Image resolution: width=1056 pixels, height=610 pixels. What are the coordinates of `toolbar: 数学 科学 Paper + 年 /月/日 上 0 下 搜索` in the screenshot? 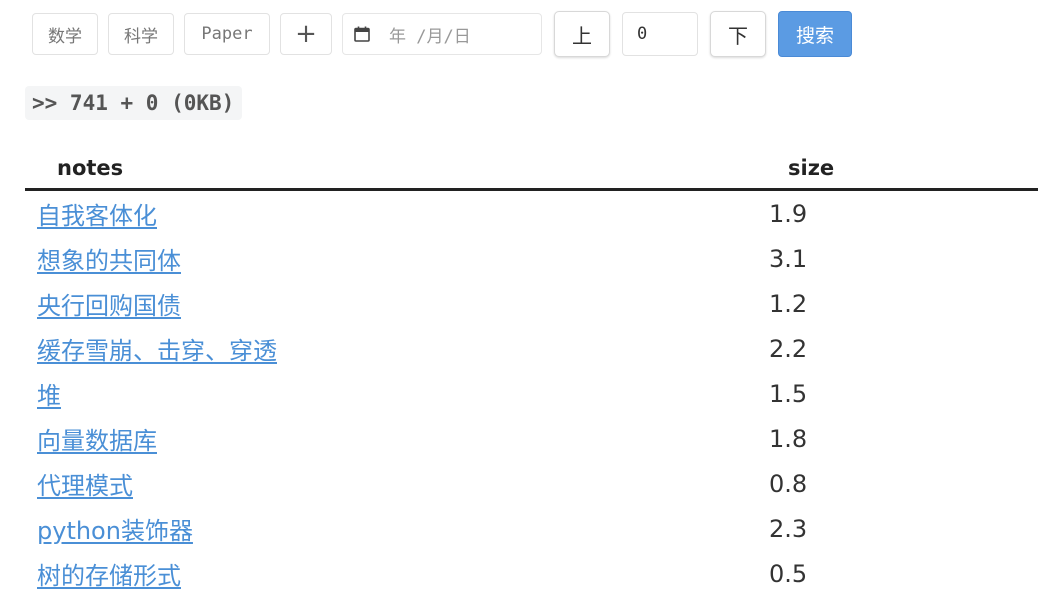 It's located at (442, 34).